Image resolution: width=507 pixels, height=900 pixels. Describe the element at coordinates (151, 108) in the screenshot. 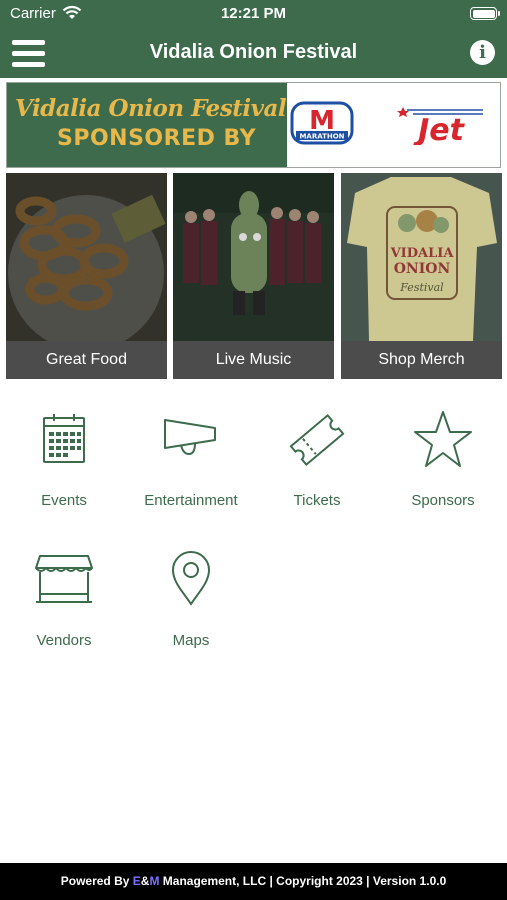

I see `banner-script-title: Vidalia Onion Festival` at that location.